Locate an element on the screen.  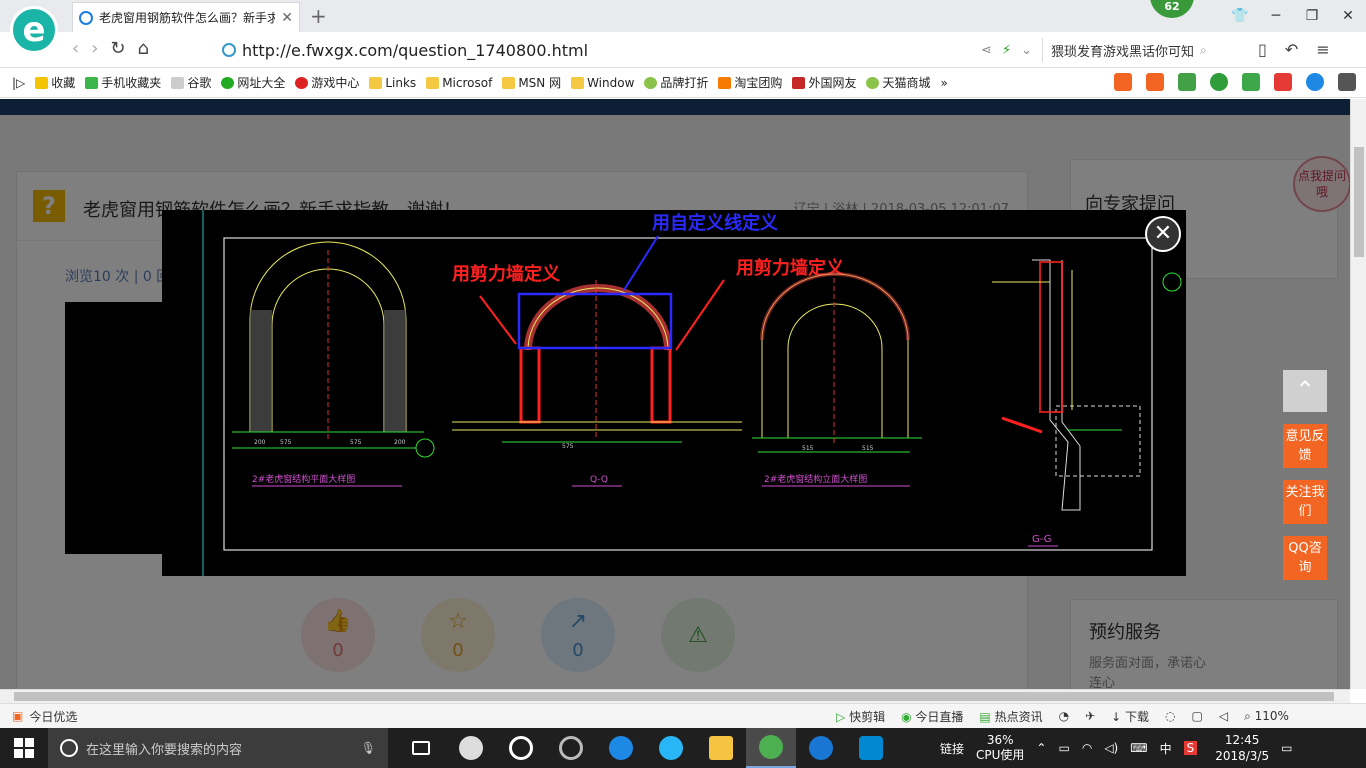
edge-icon is located at coordinates (621, 748).